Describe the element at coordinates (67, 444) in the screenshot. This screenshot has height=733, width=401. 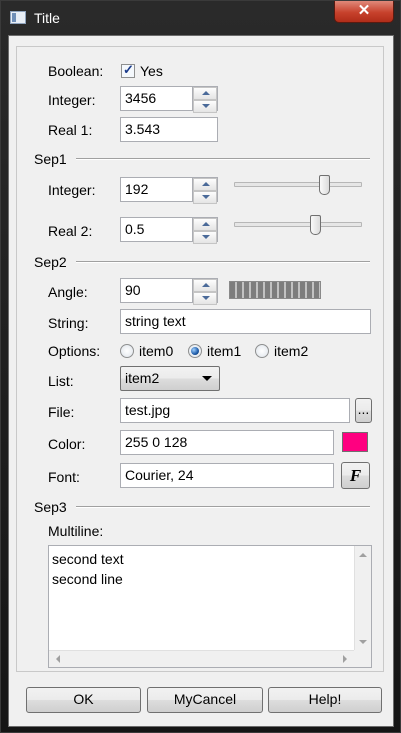
I see `color-label: Color:` at that location.